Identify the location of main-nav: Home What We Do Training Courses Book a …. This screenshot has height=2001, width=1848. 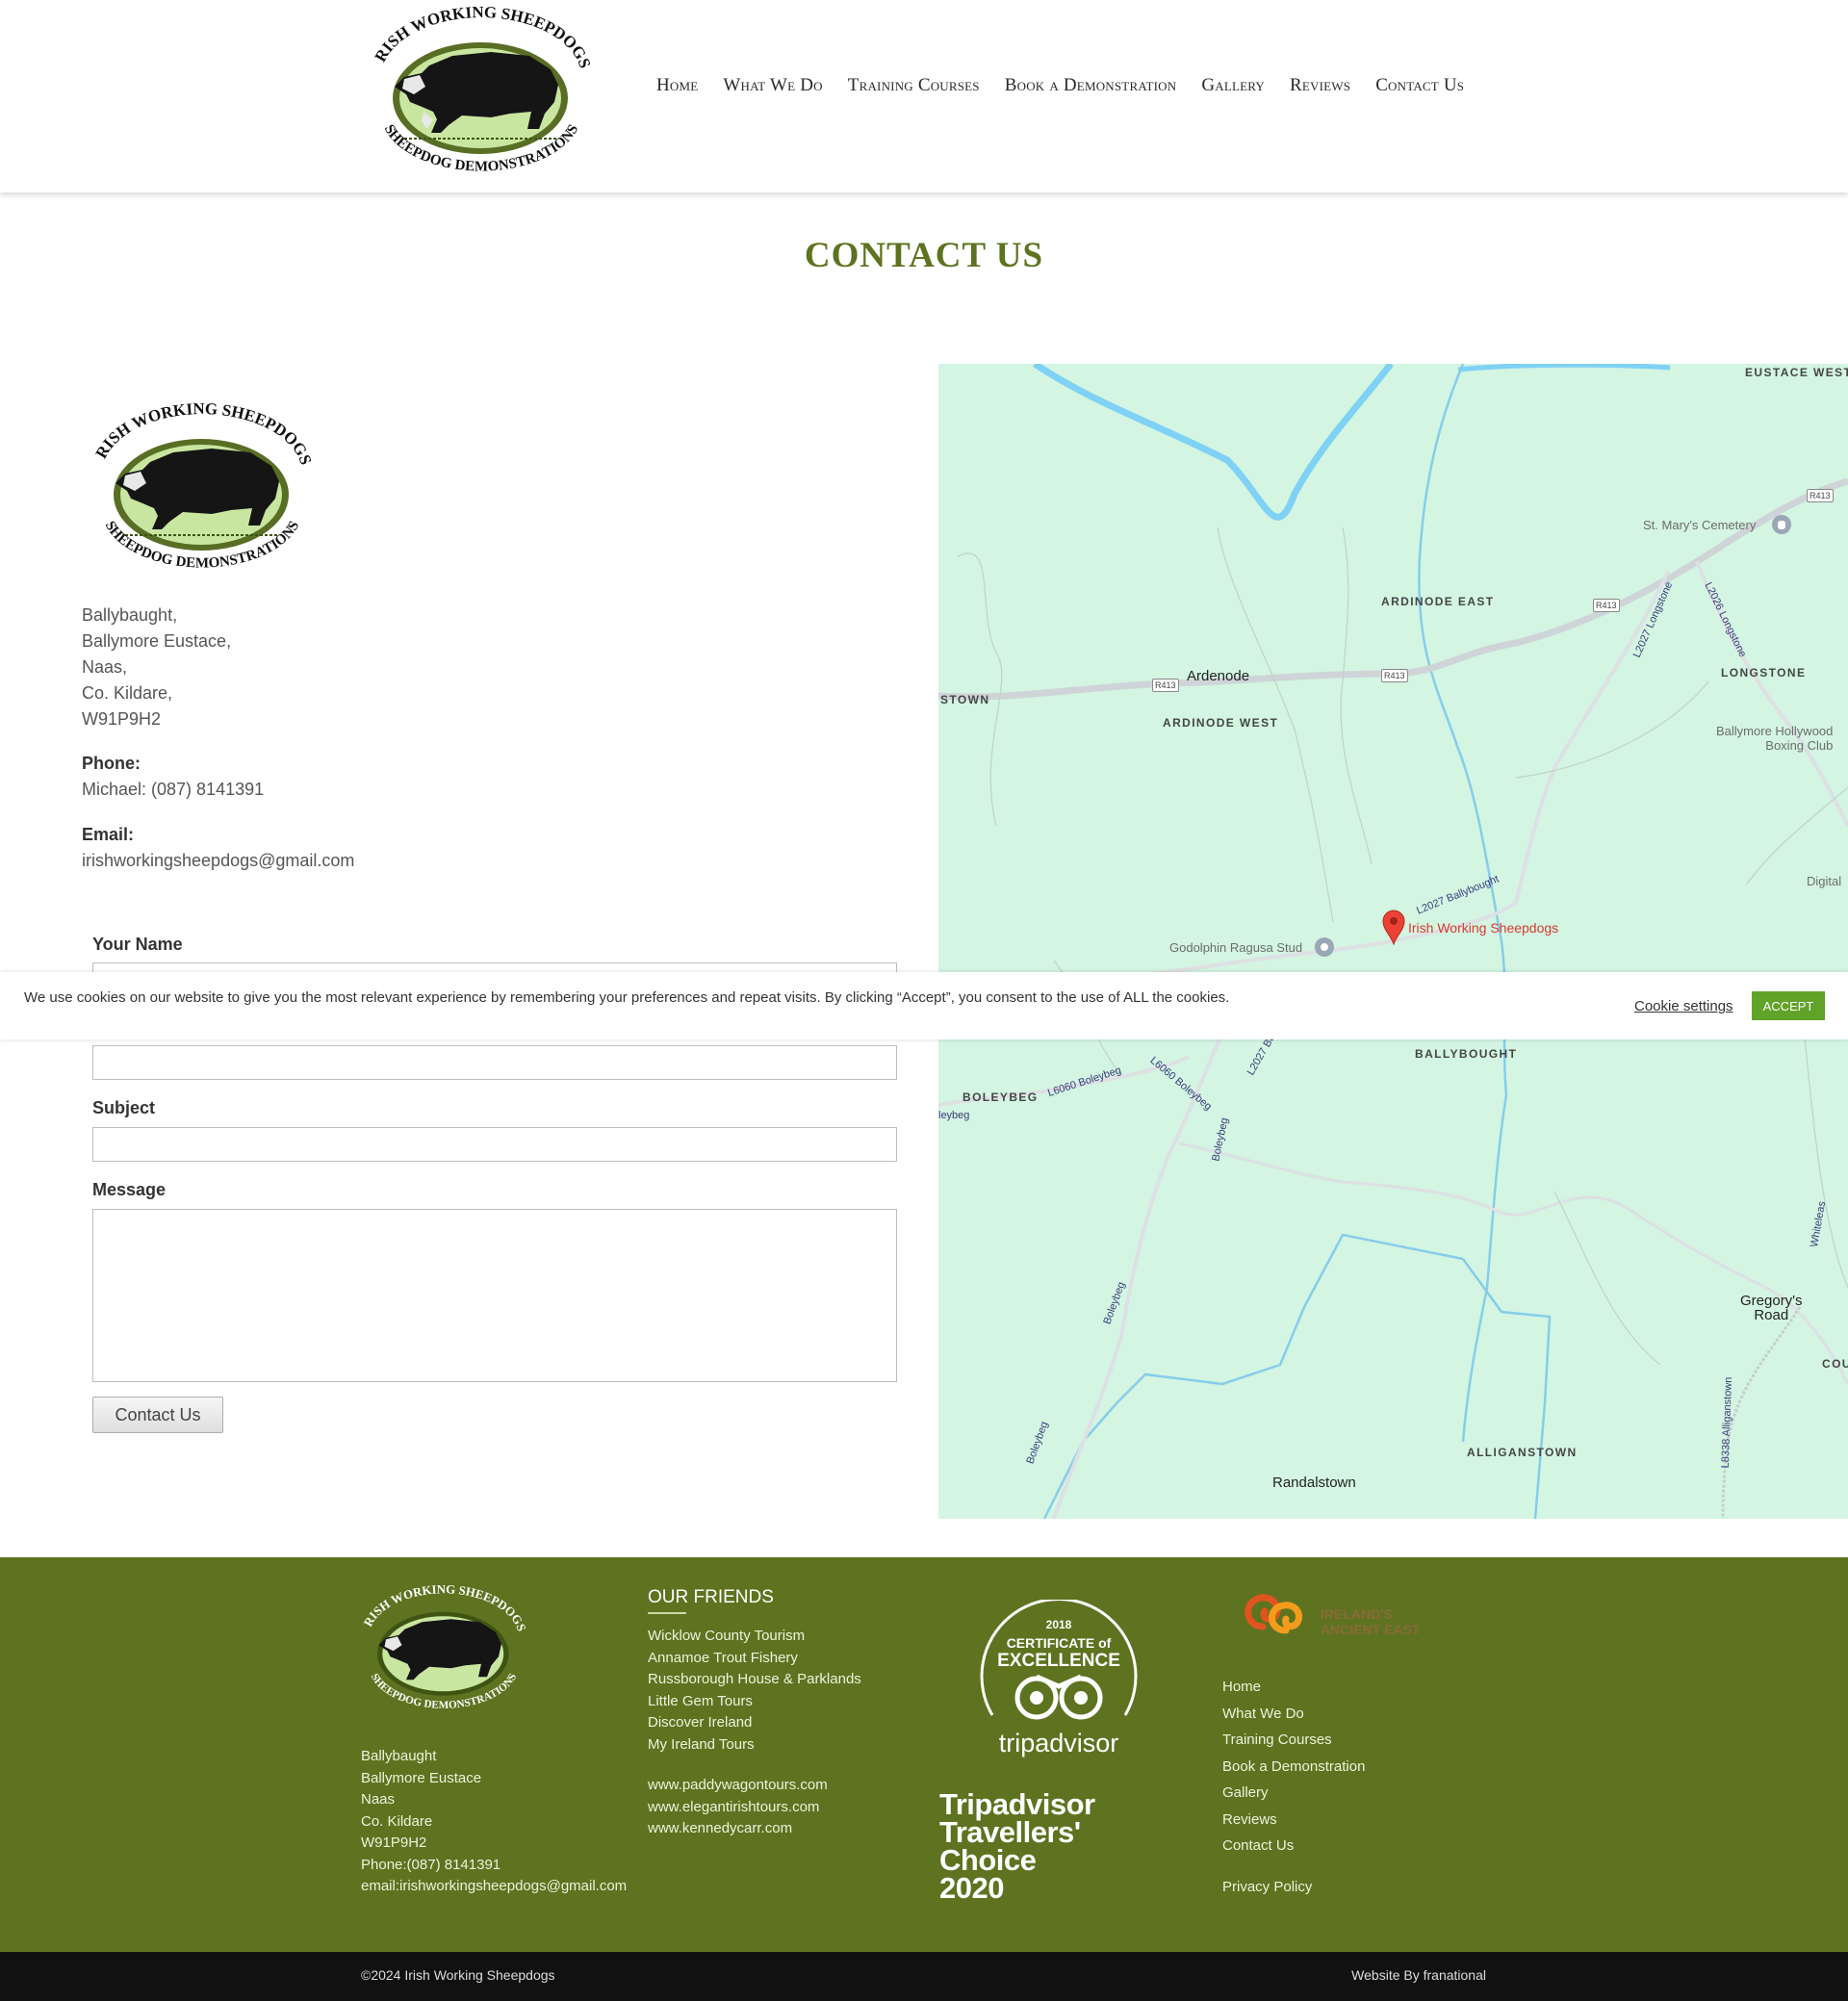
(1072, 85).